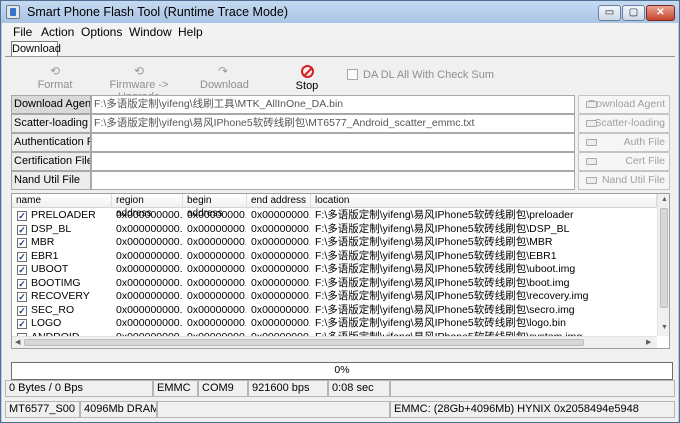 This screenshot has height=423, width=680. Describe the element at coordinates (36, 49) in the screenshot. I see `tab-download: Download` at that location.